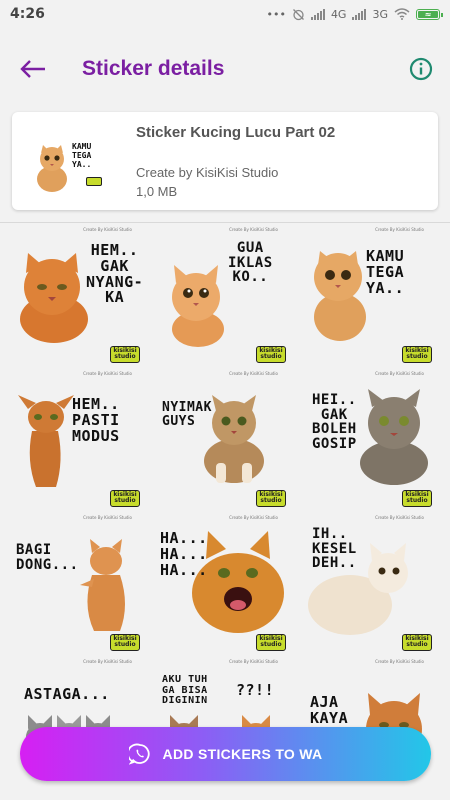 The width and height of the screenshot is (450, 800). I want to click on pack-thumb-logo, so click(94, 181).